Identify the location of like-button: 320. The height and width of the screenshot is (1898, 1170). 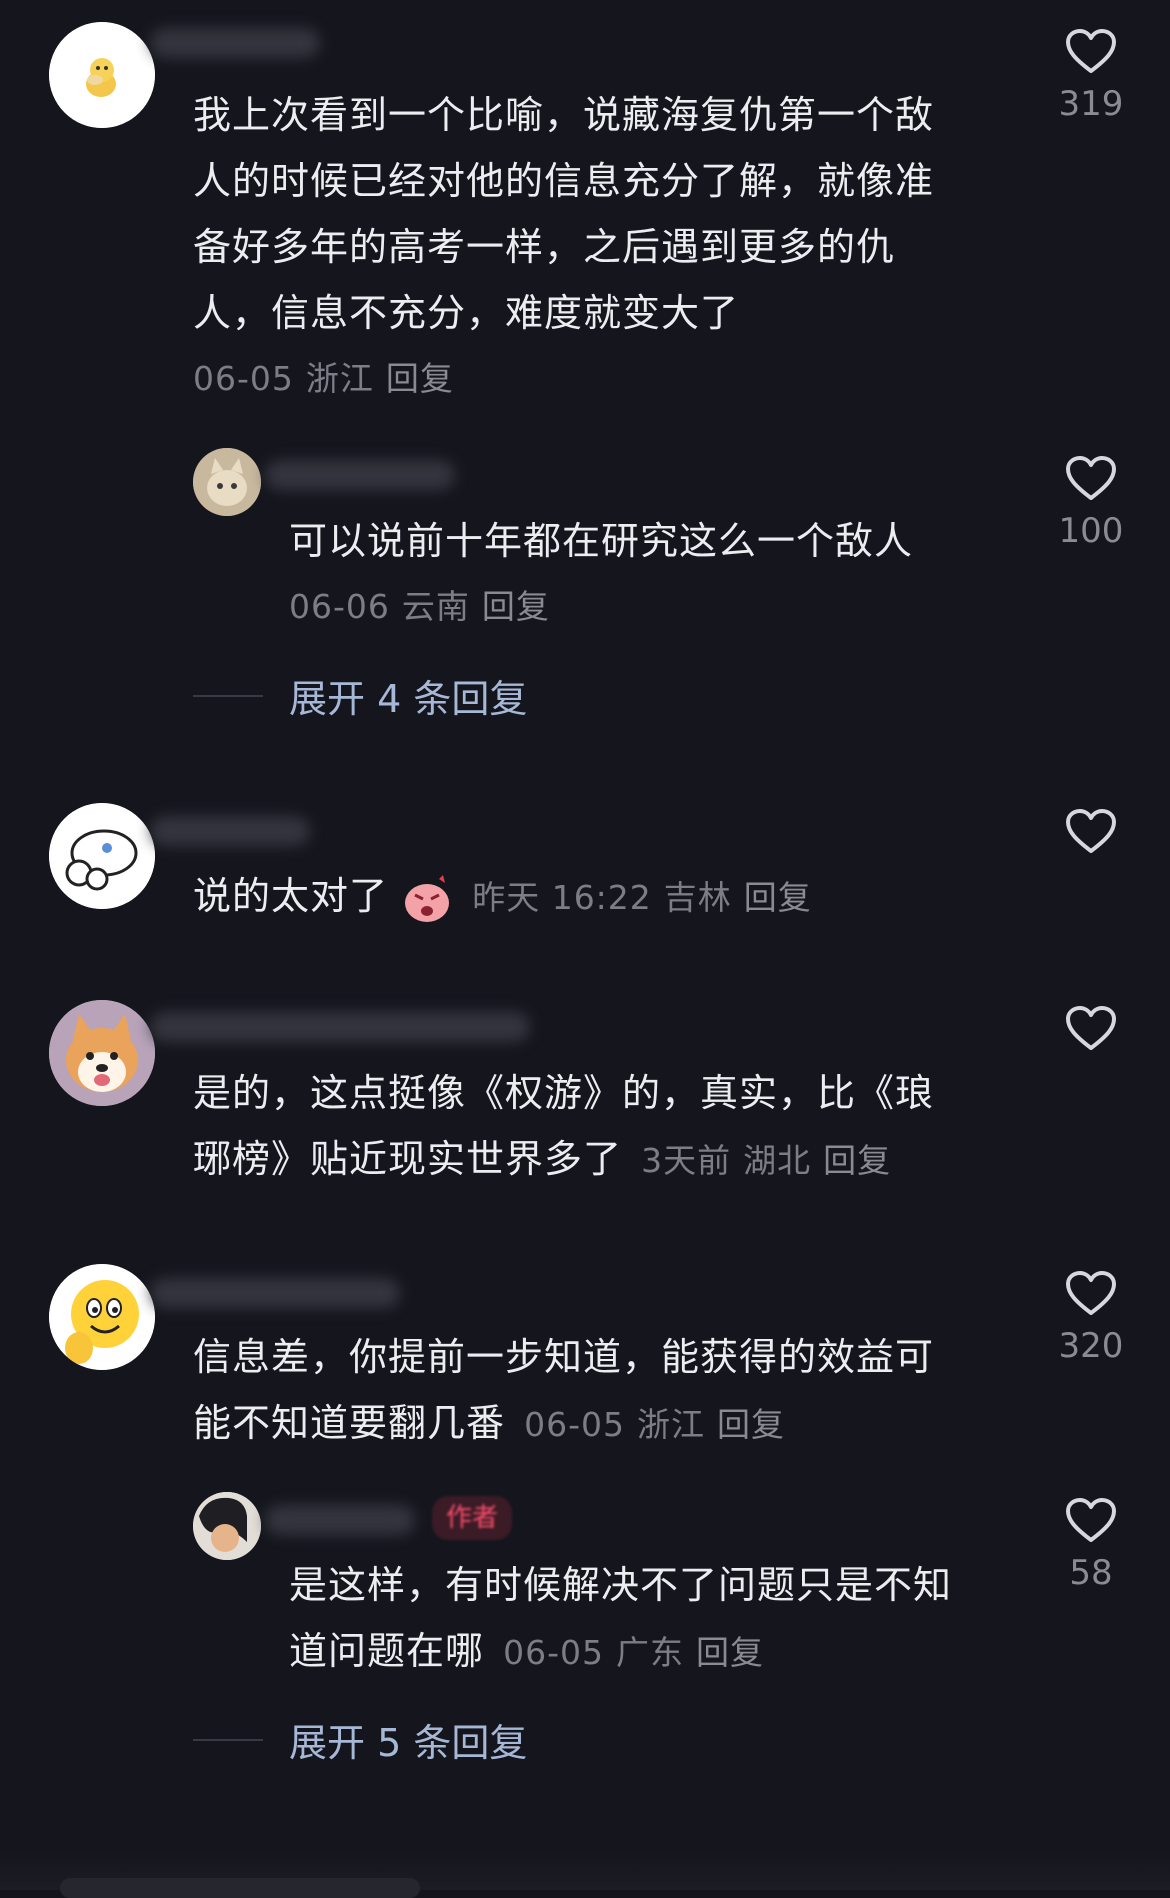
(1091, 1318).